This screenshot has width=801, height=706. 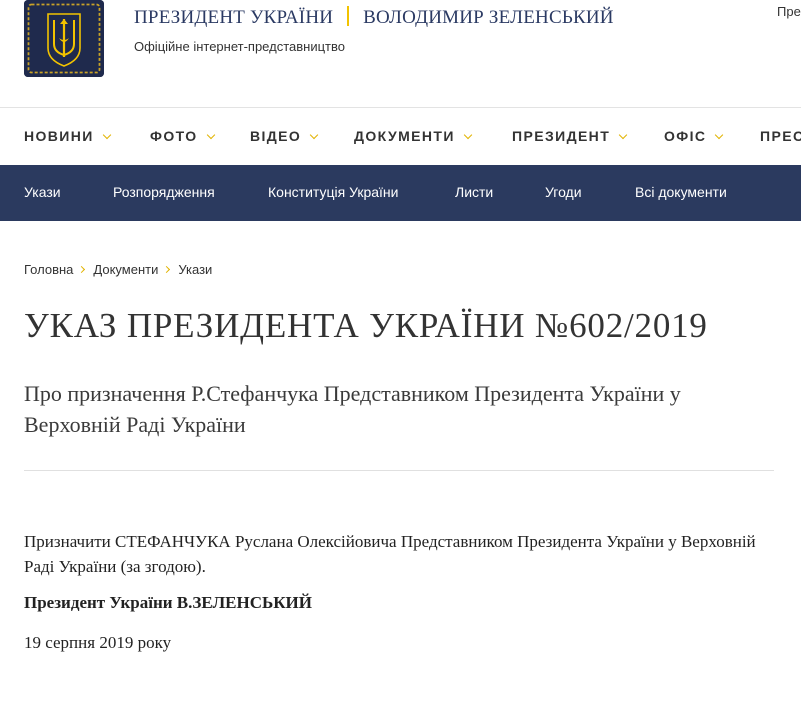 I want to click on nav-item-label: НОВИНИ, so click(x=59, y=136).